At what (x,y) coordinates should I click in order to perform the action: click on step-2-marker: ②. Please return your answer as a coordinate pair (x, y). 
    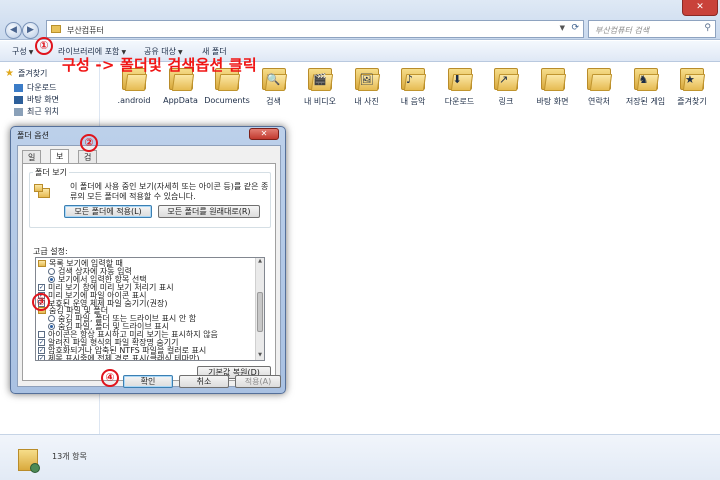
    Looking at the image, I should click on (89, 143).